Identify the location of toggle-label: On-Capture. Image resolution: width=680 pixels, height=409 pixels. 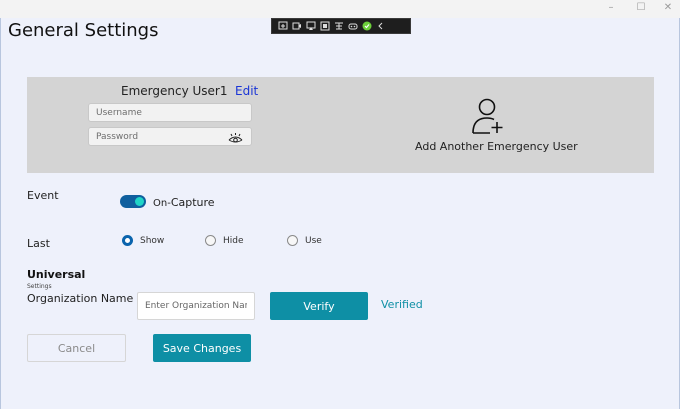
(184, 202).